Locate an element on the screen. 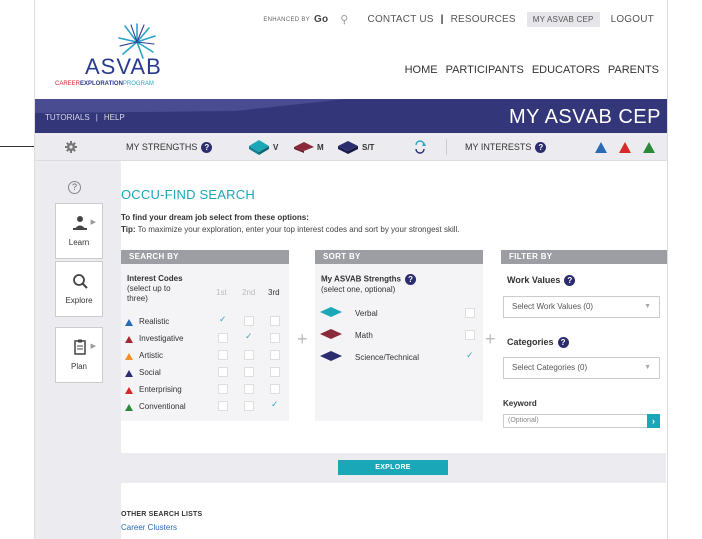 This screenshot has height=539, width=702. page-title: OCCU-FIND SEARCH is located at coordinates (188, 194).